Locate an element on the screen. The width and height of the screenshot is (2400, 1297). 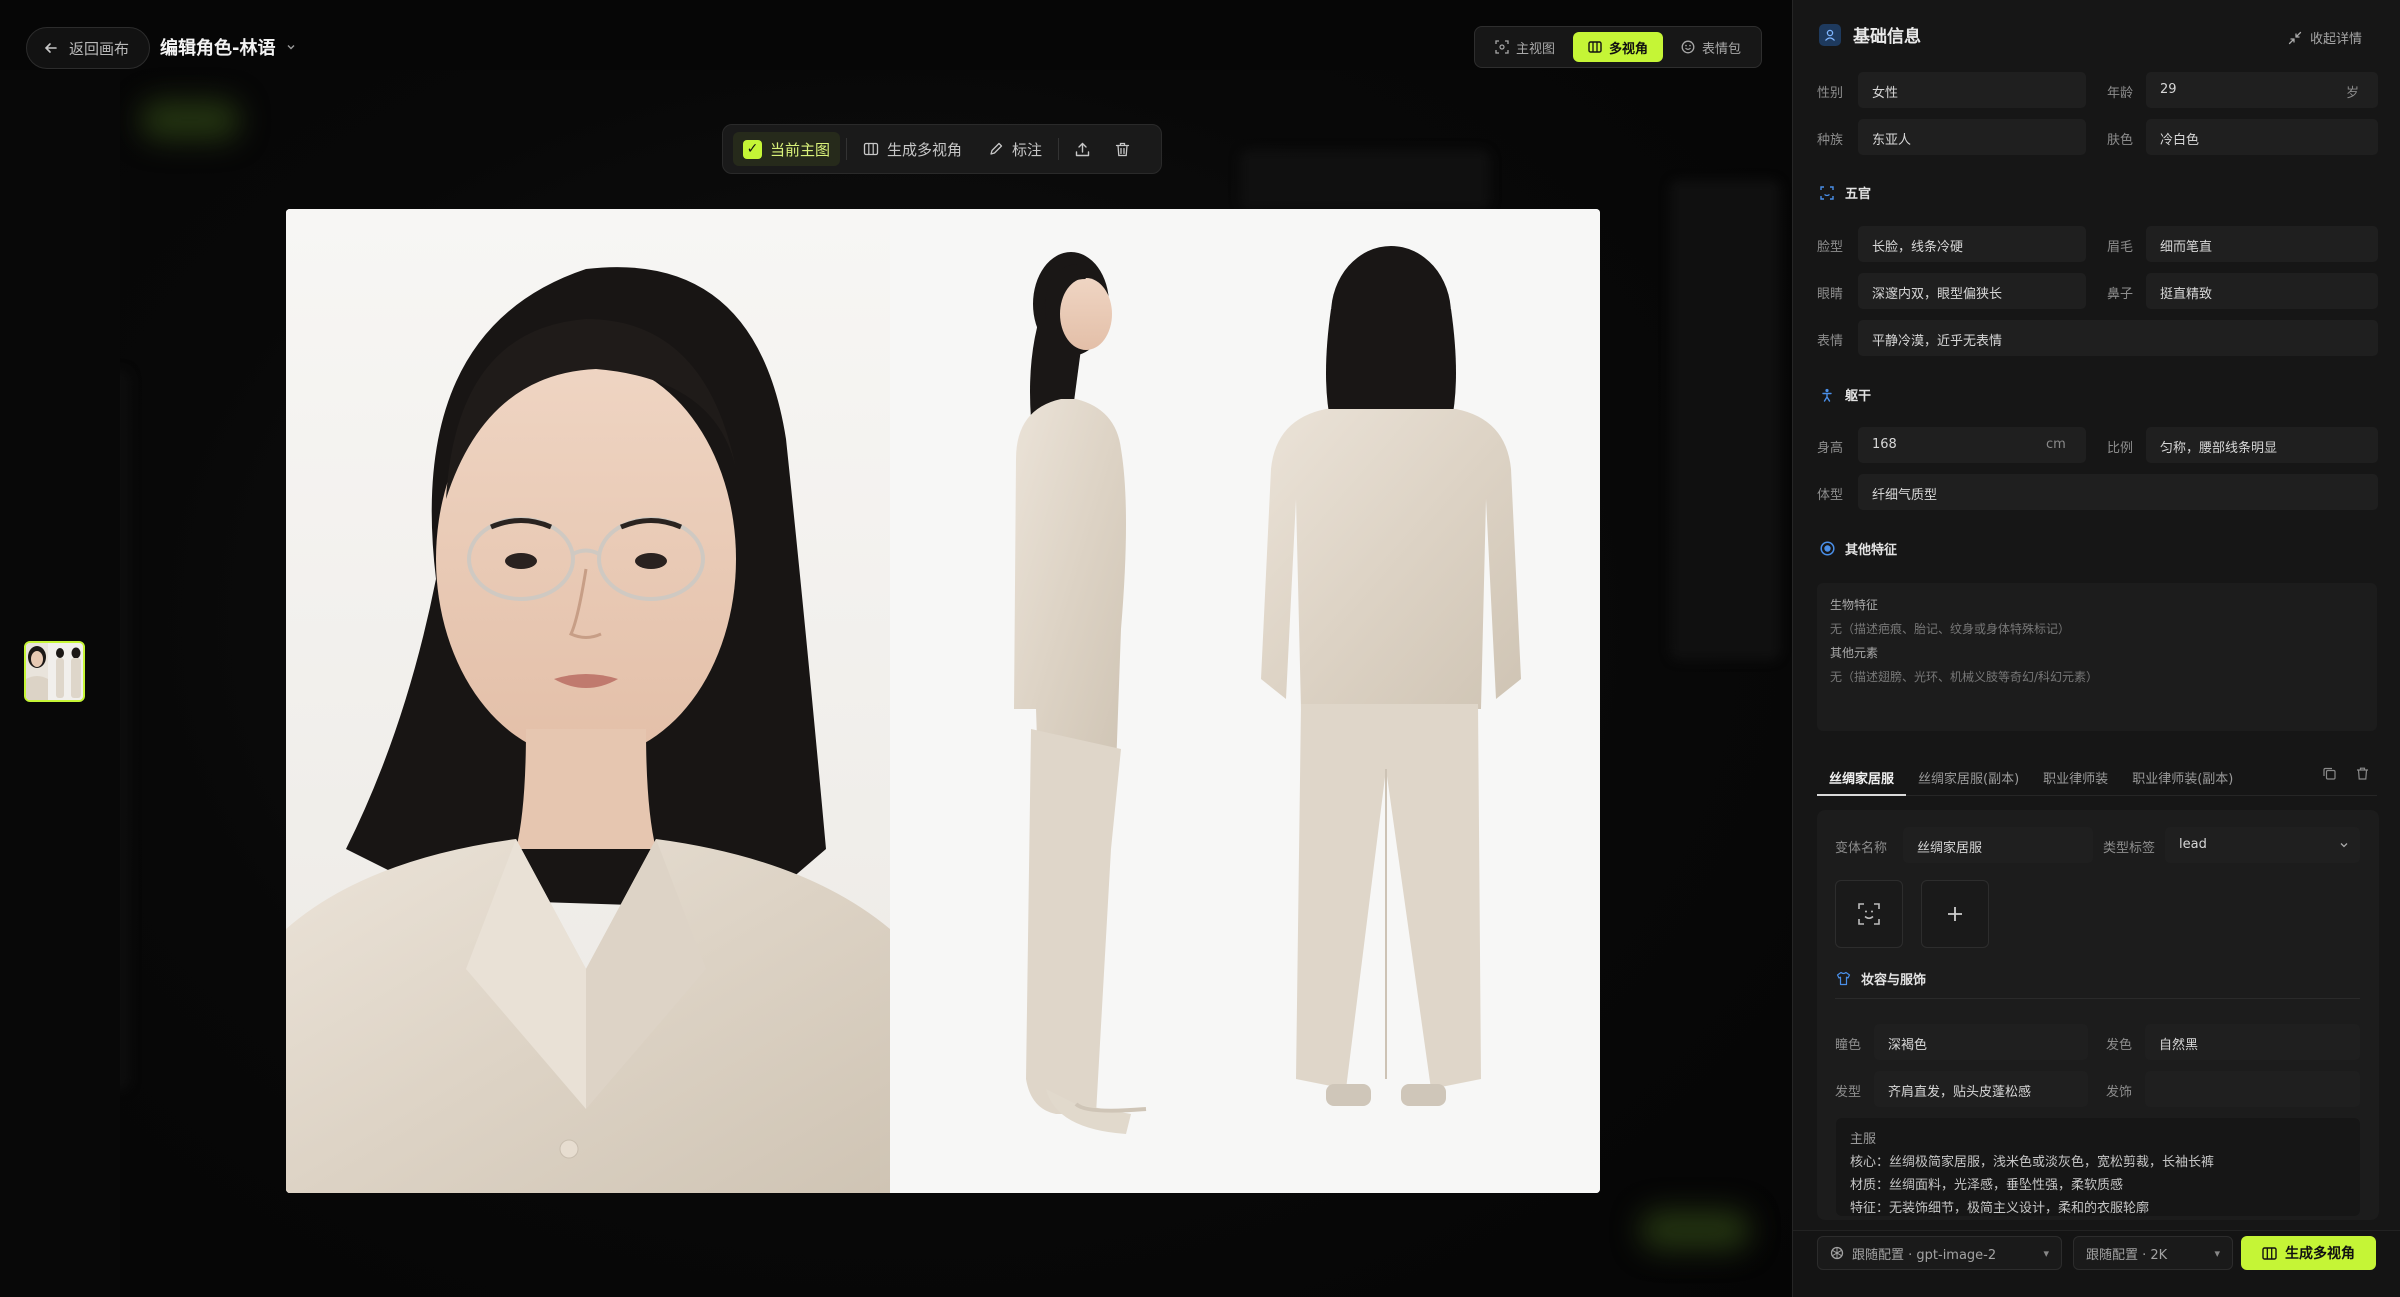
delete-image-button is located at coordinates (1122, 149).